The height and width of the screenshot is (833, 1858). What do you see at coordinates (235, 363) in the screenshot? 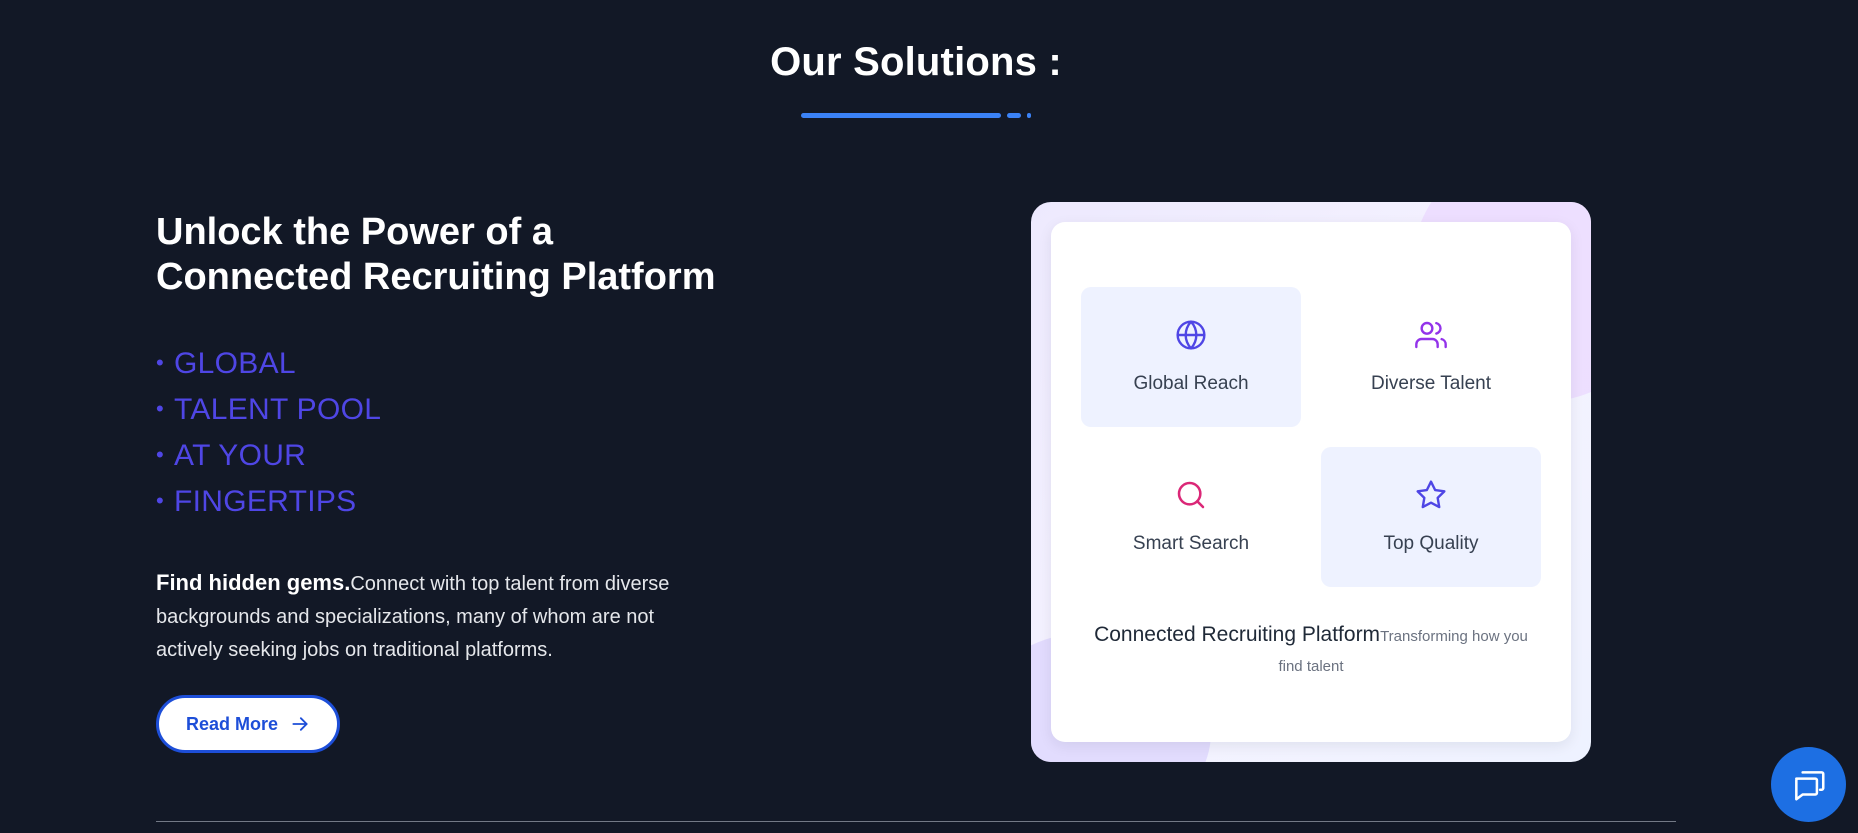
I see `feature-text: GLOBAL` at bounding box center [235, 363].